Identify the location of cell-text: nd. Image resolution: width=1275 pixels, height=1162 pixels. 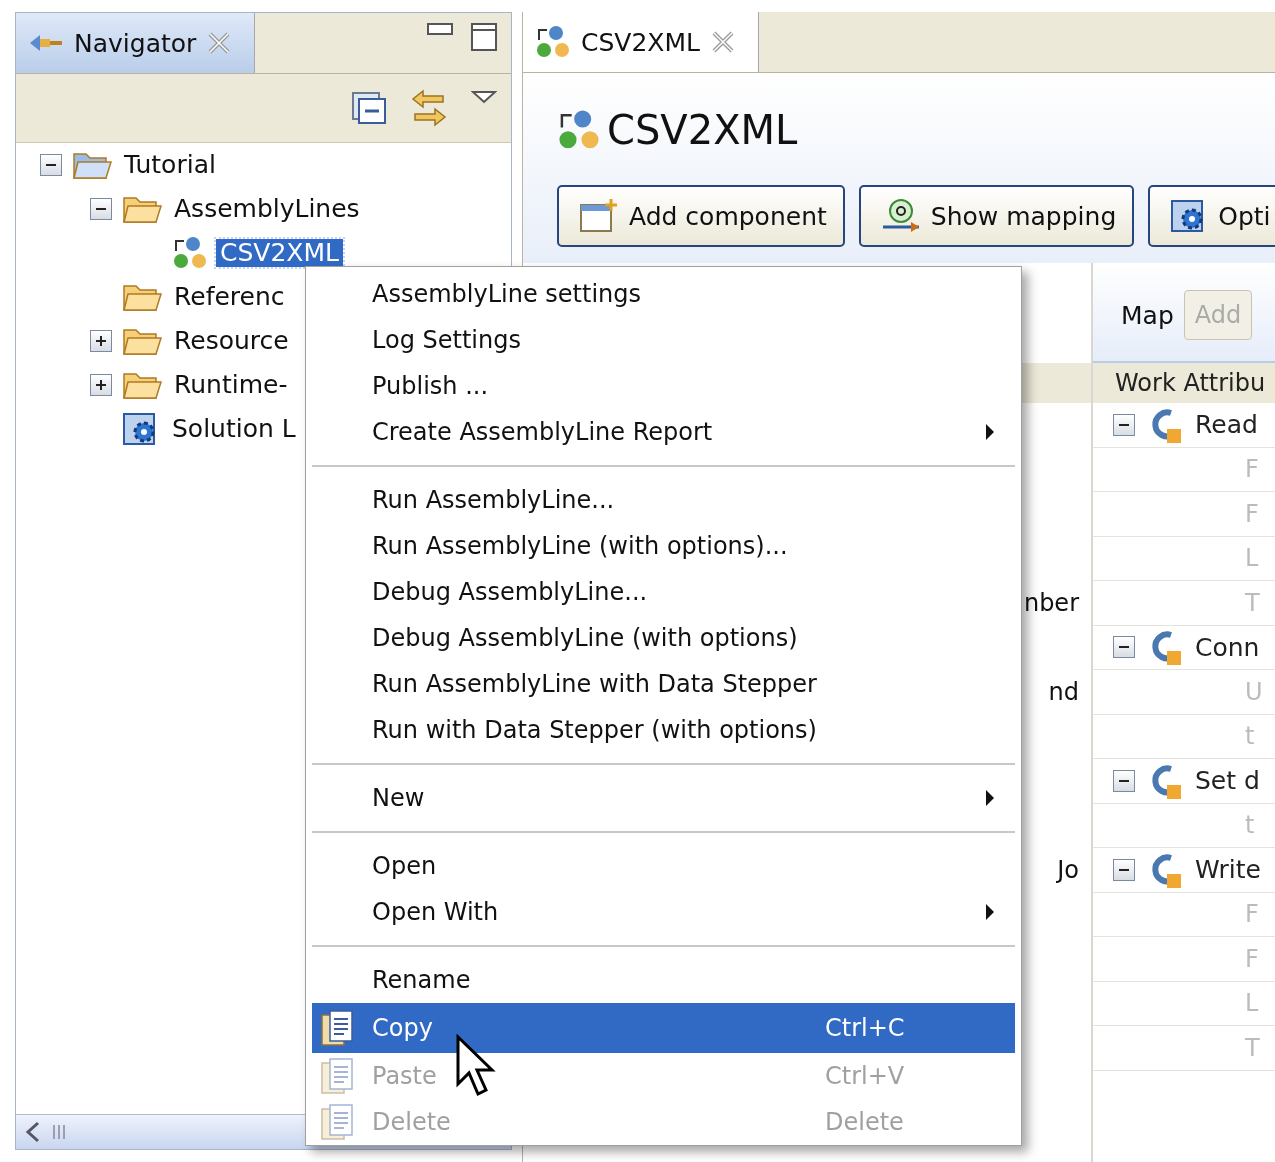
(1063, 692).